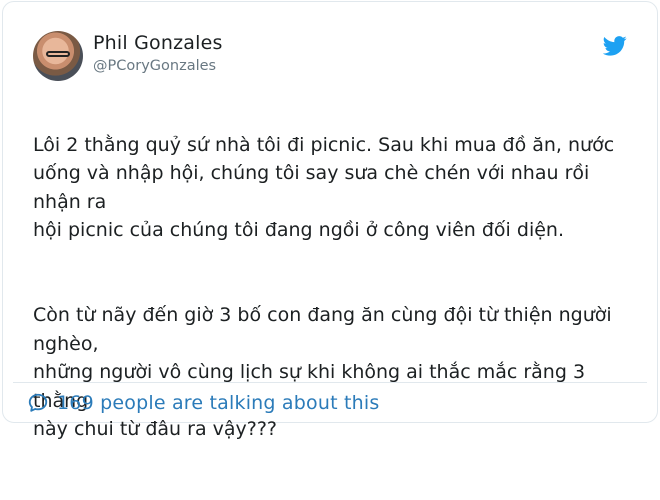 This screenshot has height=500, width=660. I want to click on twitter-bird-icon, so click(615, 46).